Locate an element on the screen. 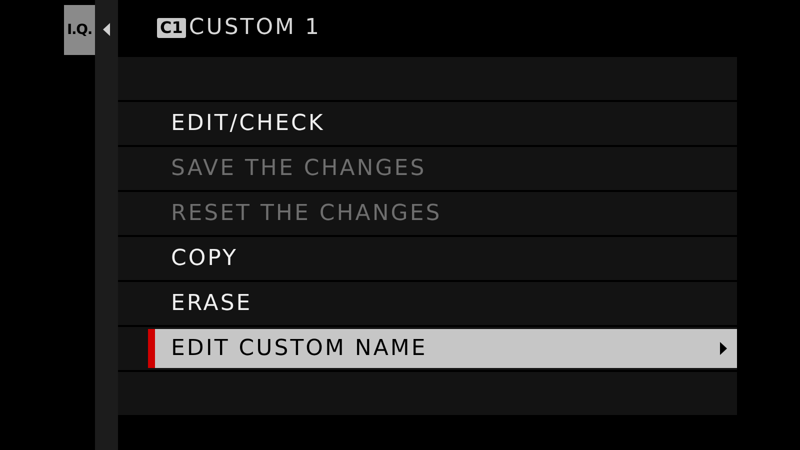 The height and width of the screenshot is (450, 800). menu-item: EDIT CUSTOM NAME is located at coordinates (442, 348).